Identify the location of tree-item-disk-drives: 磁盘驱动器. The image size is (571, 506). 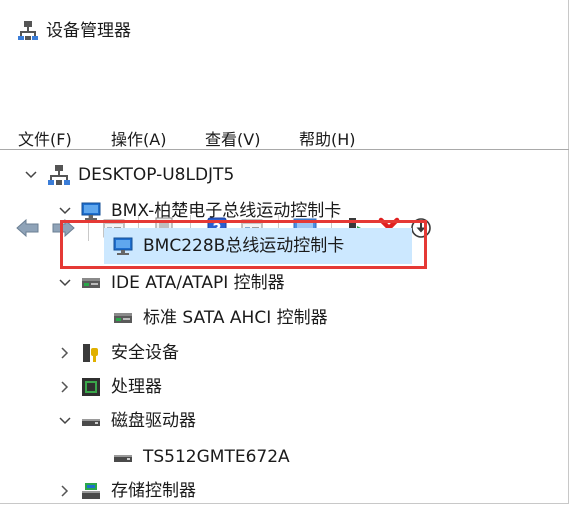
(280, 421).